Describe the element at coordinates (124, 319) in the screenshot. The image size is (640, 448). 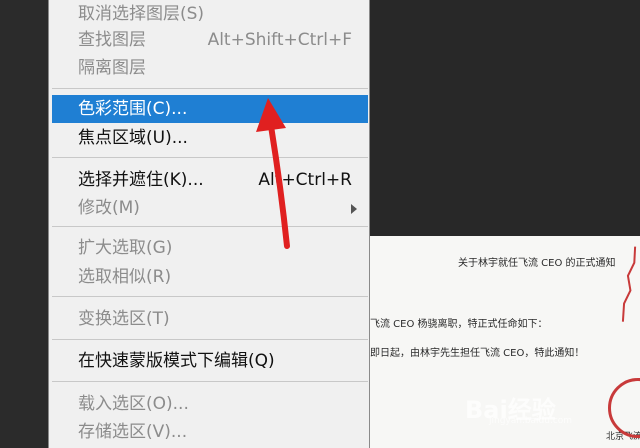
I see `menu-item-label: 变换选区(T)` at that location.